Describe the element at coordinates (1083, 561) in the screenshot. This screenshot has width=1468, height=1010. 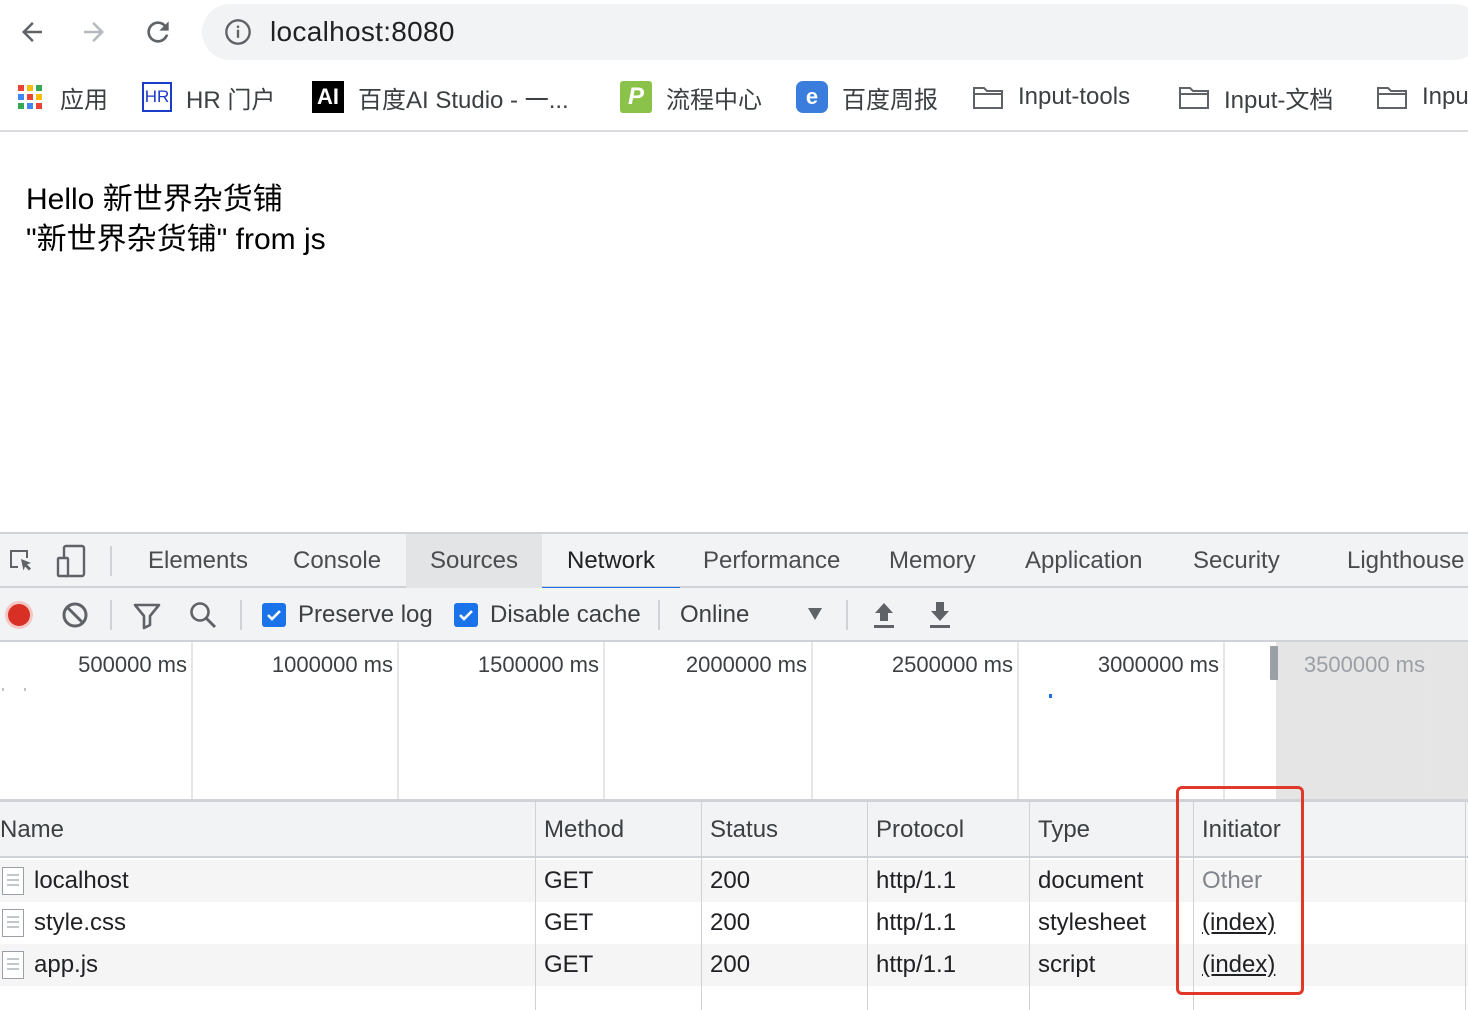
I see `tab-application: Application` at that location.